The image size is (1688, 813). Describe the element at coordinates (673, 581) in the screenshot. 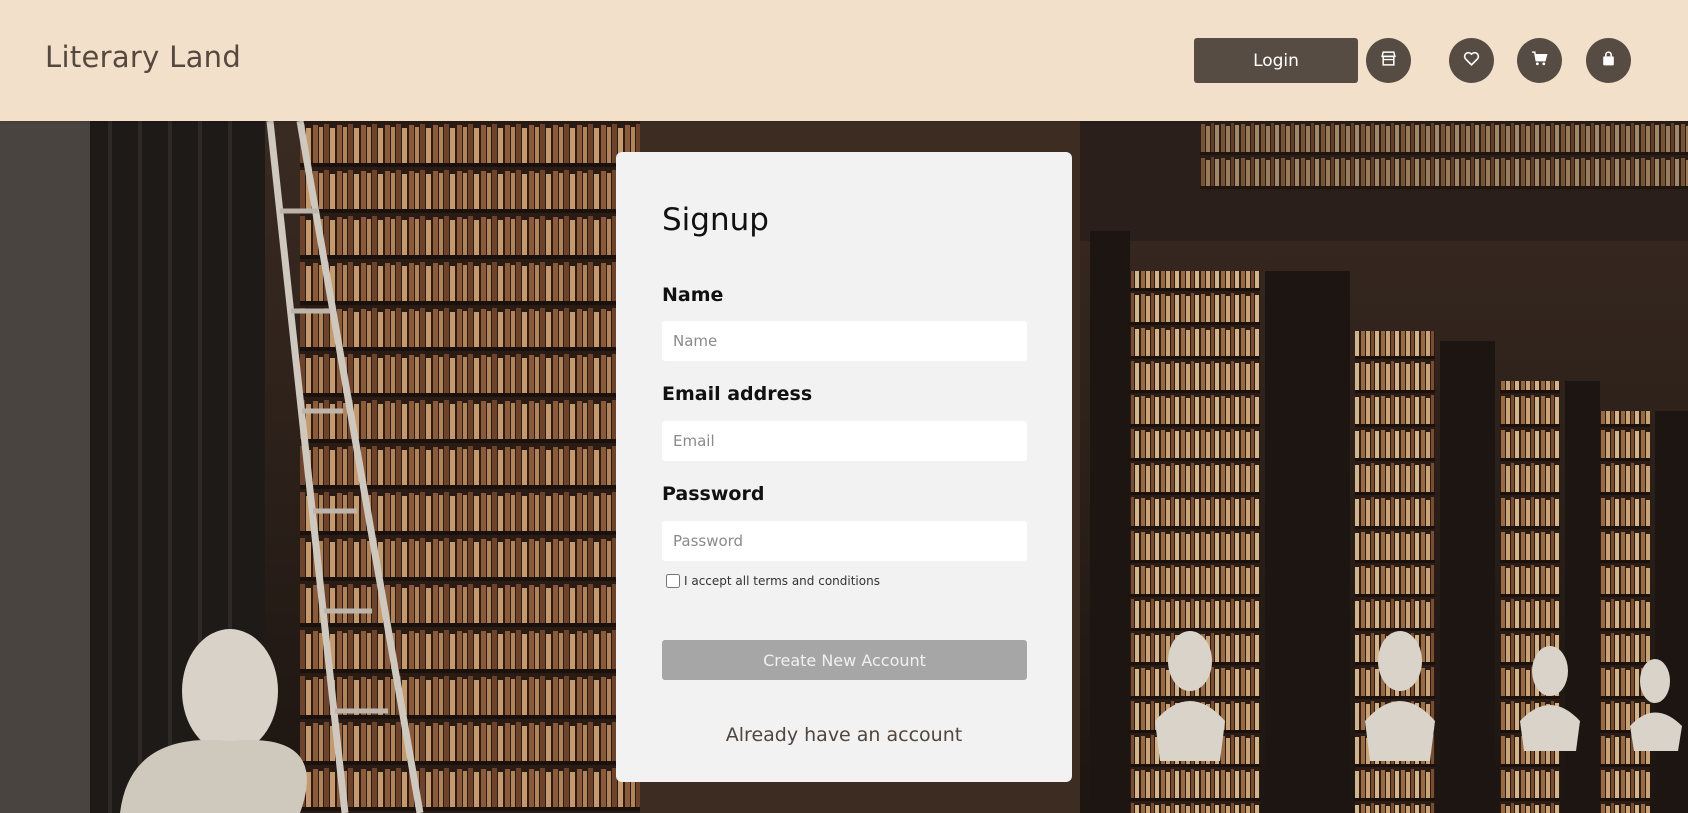

I see `terms-checkbox` at that location.